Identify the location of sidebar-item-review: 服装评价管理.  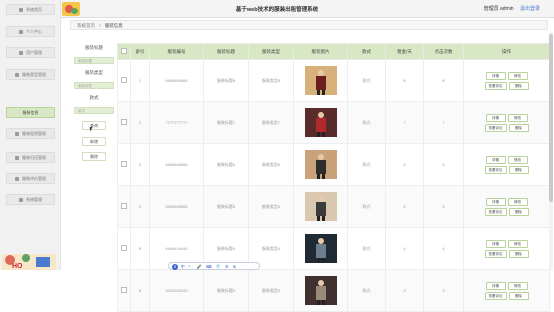
(30, 178).